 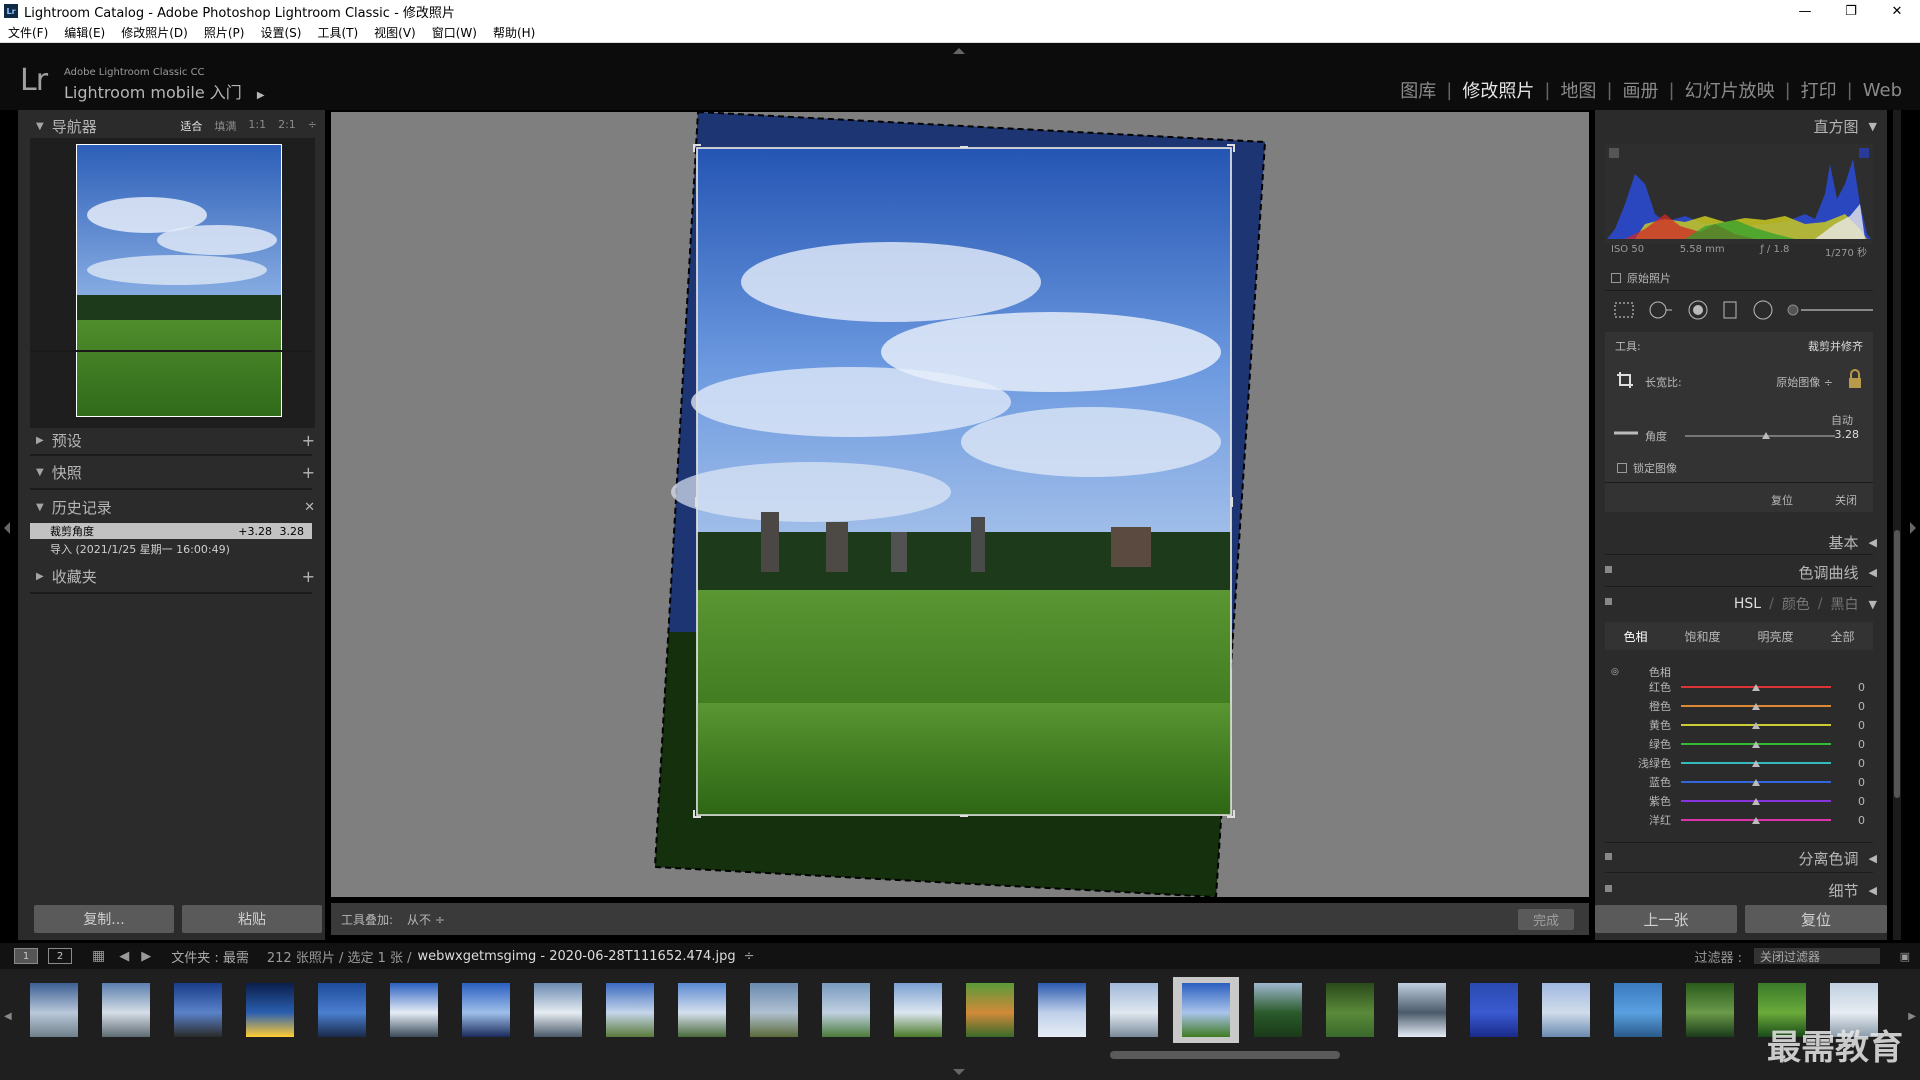 I want to click on collections-header: ▶ 收藏夹 +, so click(x=171, y=576).